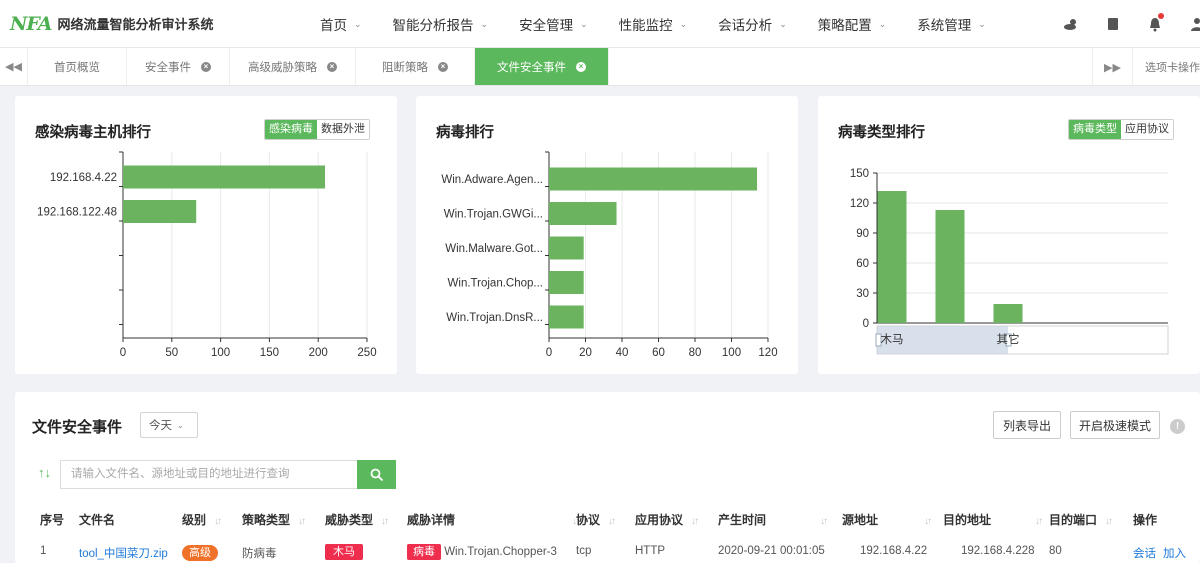 The width and height of the screenshot is (1200, 563). What do you see at coordinates (622, 353) in the screenshot?
I see `x-tick-label: 40` at bounding box center [622, 353].